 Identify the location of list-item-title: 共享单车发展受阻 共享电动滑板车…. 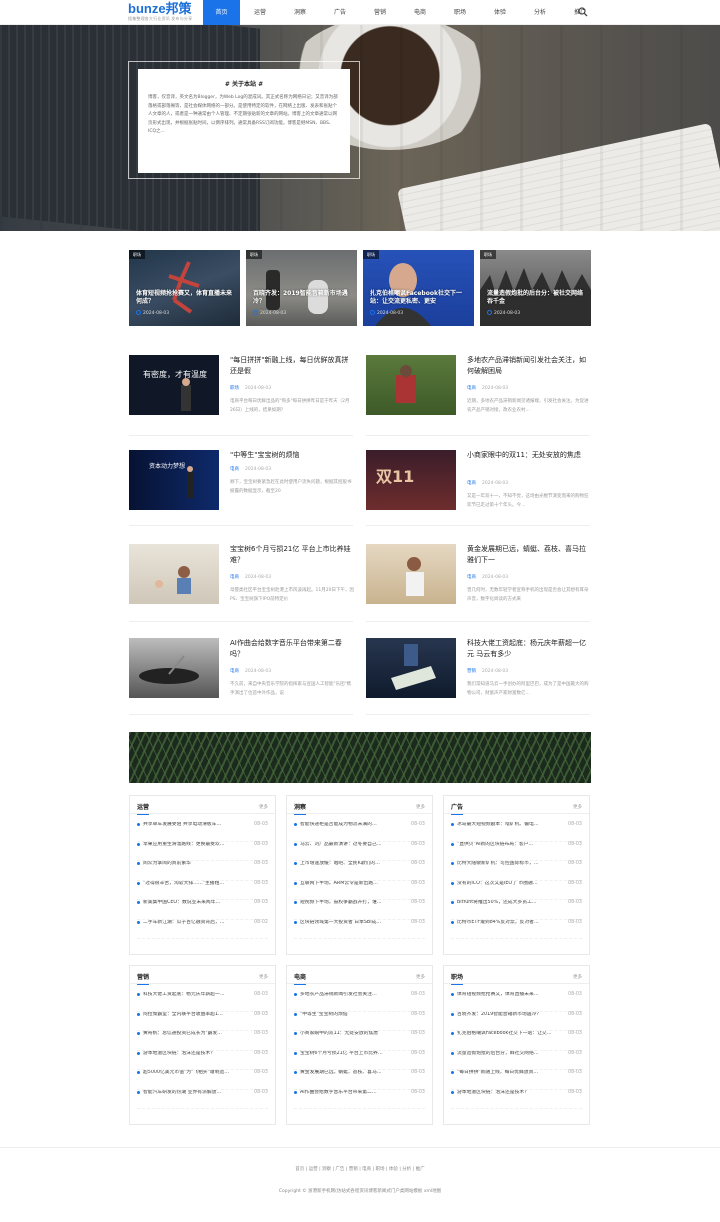
(193, 825).